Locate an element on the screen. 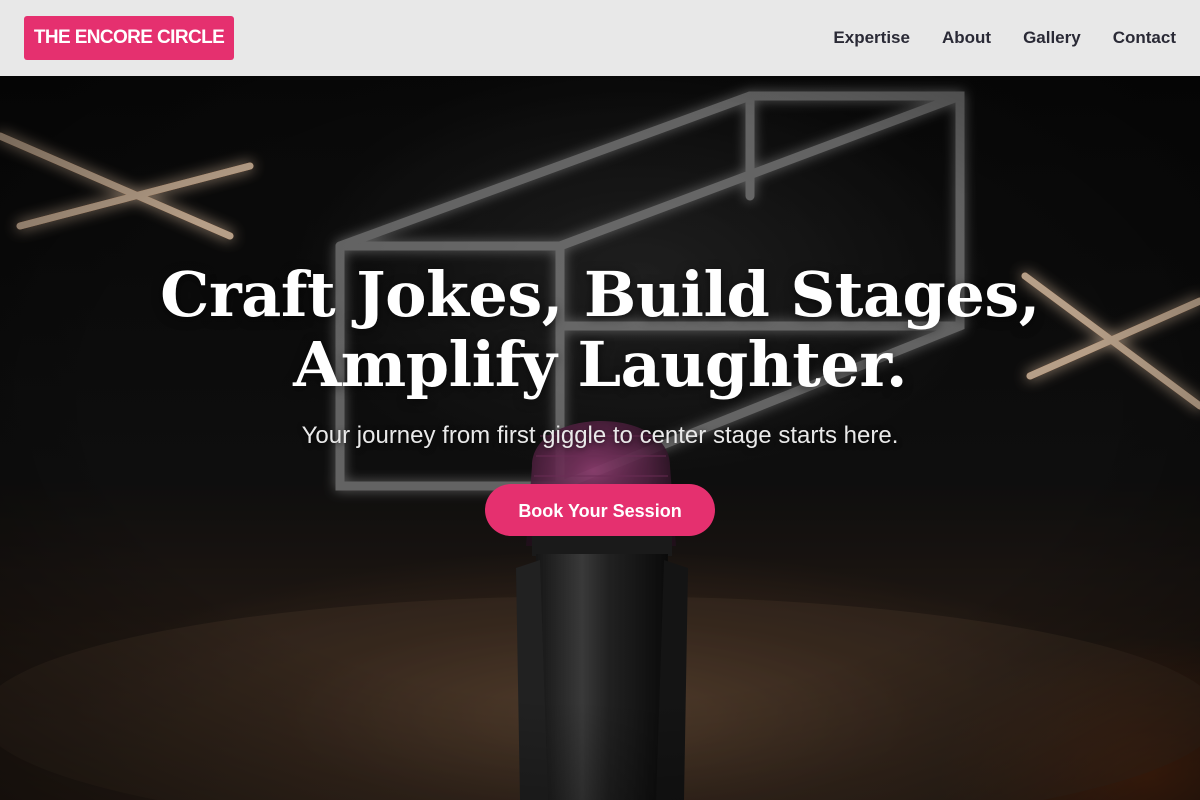 This screenshot has height=800, width=1200. hero-headline-line-2: Amplify Laughter. is located at coordinates (600, 364).